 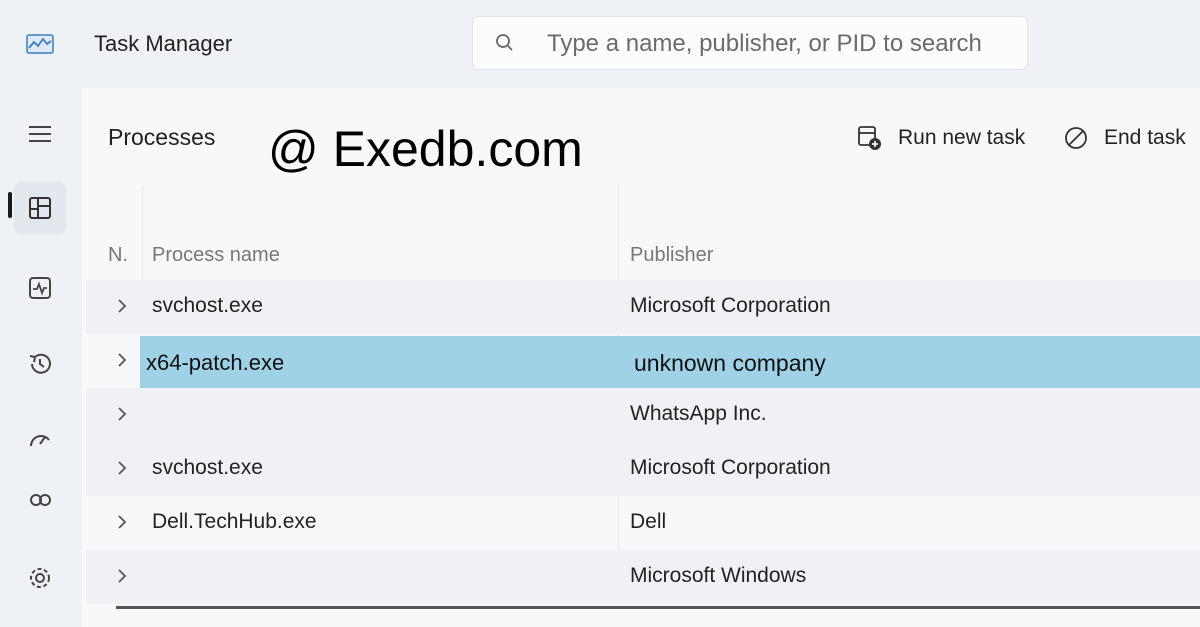 I want to click on column-header-process-name: Process name, so click(x=216, y=255).